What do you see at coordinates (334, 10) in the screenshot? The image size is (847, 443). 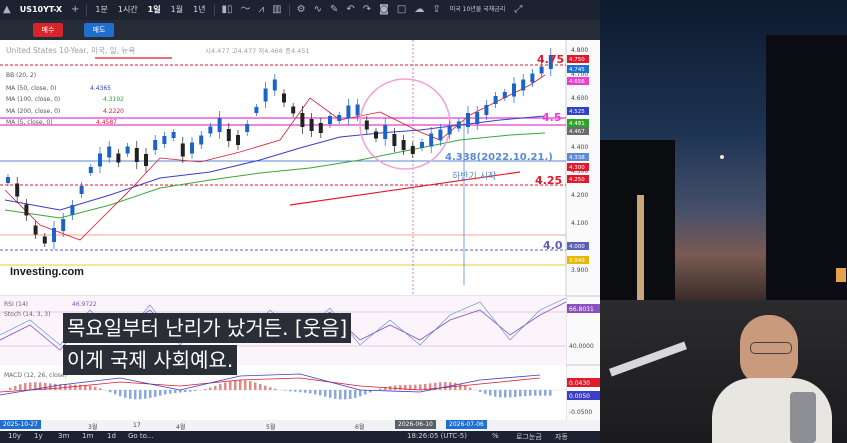 I see `drawing-icon: ✎` at bounding box center [334, 10].